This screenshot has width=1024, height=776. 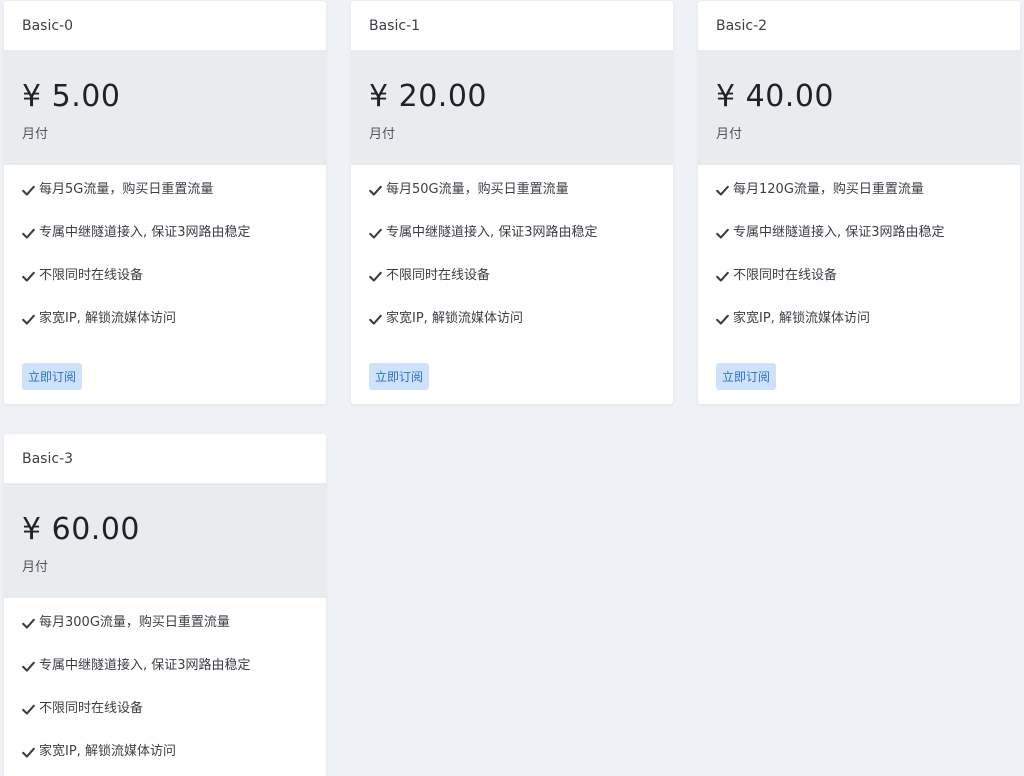 I want to click on plan-price: ¥ 5.00, so click(x=71, y=96).